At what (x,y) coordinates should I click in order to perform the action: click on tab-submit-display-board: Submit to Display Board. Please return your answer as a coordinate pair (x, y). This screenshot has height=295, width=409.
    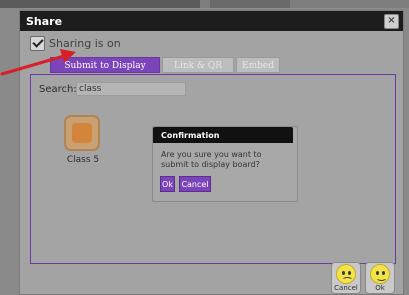
    Looking at the image, I should click on (105, 72).